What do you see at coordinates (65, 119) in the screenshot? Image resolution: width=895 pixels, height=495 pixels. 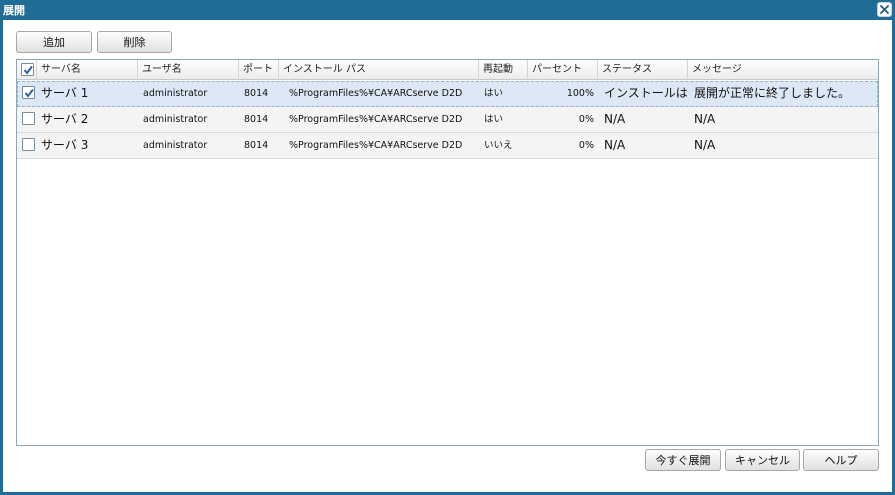 I see `server-name: サーバ 2` at bounding box center [65, 119].